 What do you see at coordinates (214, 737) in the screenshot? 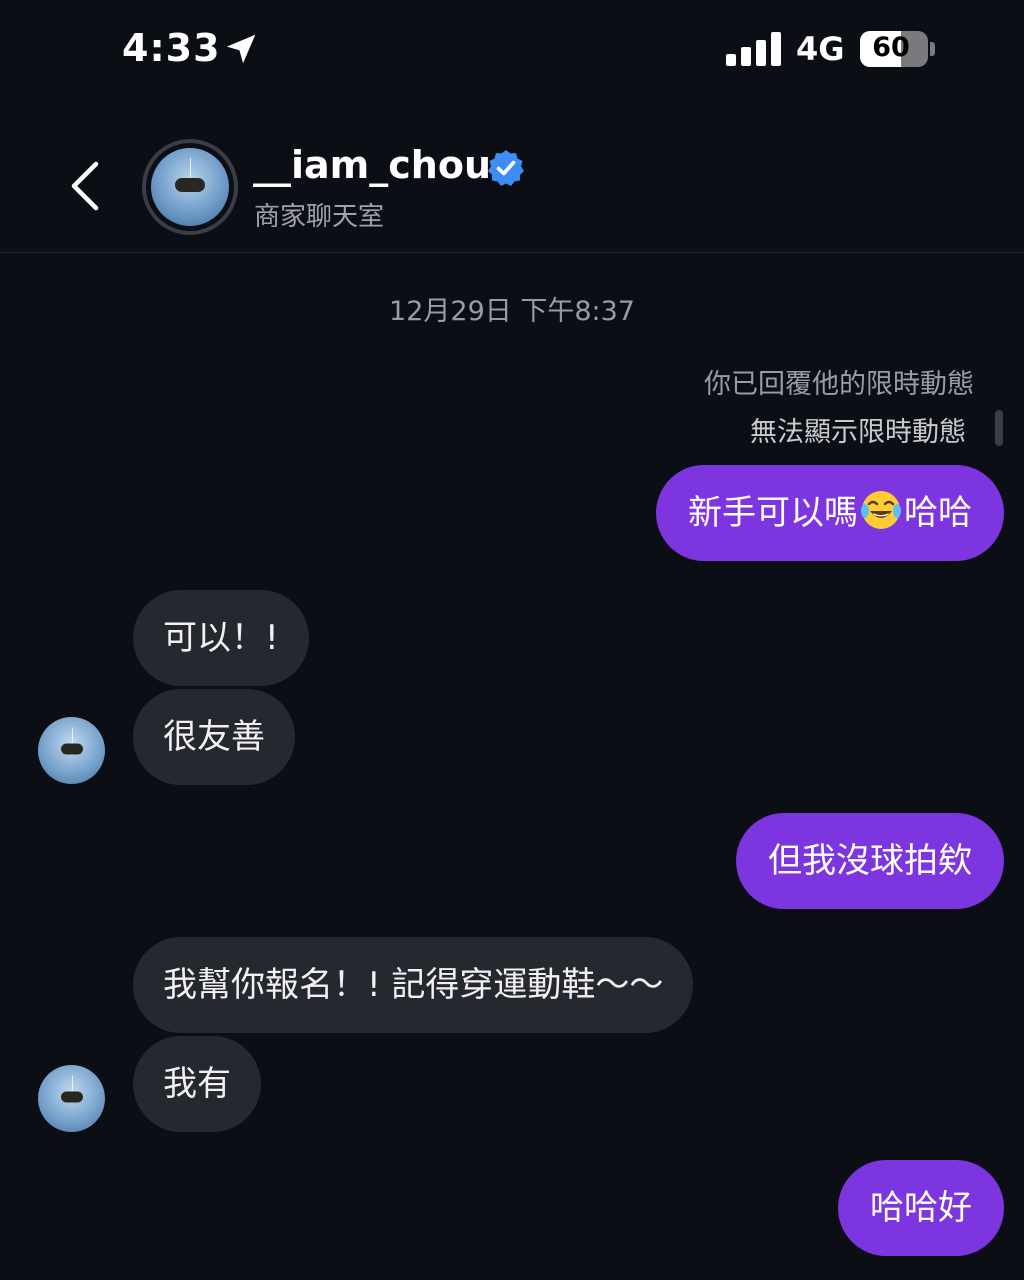
I see `incoming-message: 很友善` at bounding box center [214, 737].